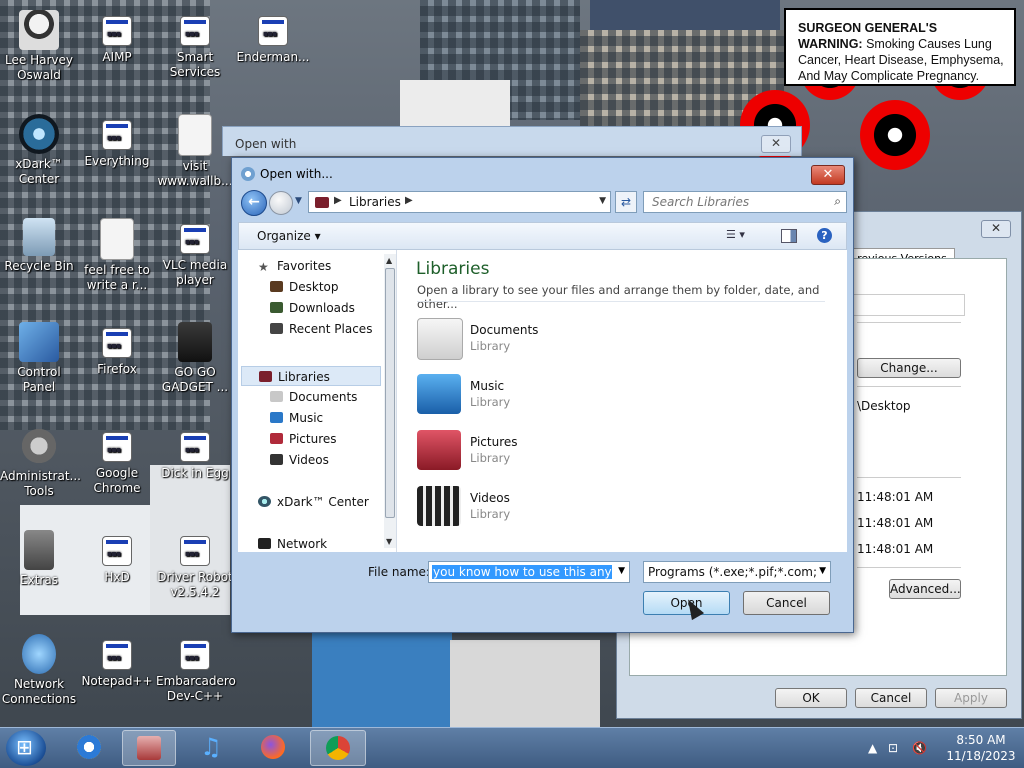 Image resolution: width=1024 pixels, height=768 pixels. I want to click on desktop-icon-label: Recycle Bin, so click(39, 266).